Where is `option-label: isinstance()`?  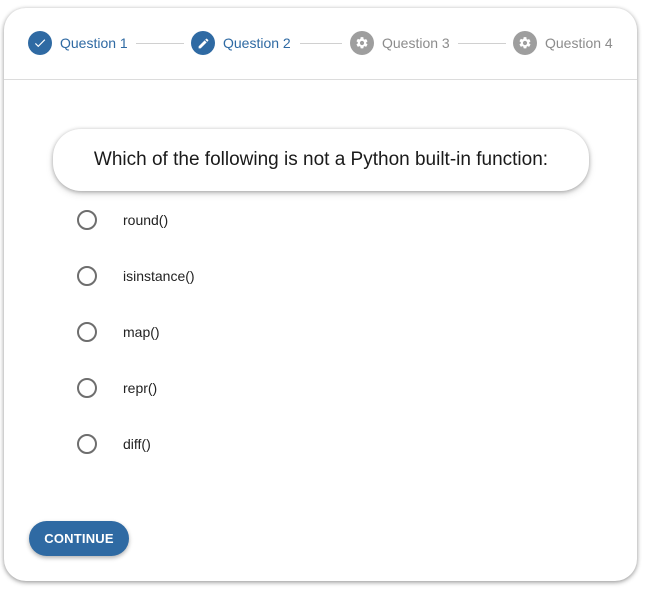
option-label: isinstance() is located at coordinates (159, 276).